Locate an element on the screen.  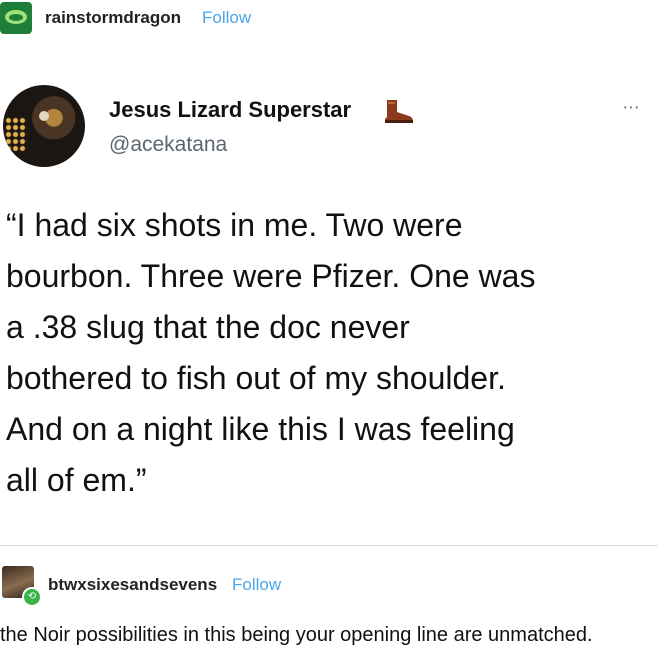
reblogger-follow-button: Follow is located at coordinates (256, 585).